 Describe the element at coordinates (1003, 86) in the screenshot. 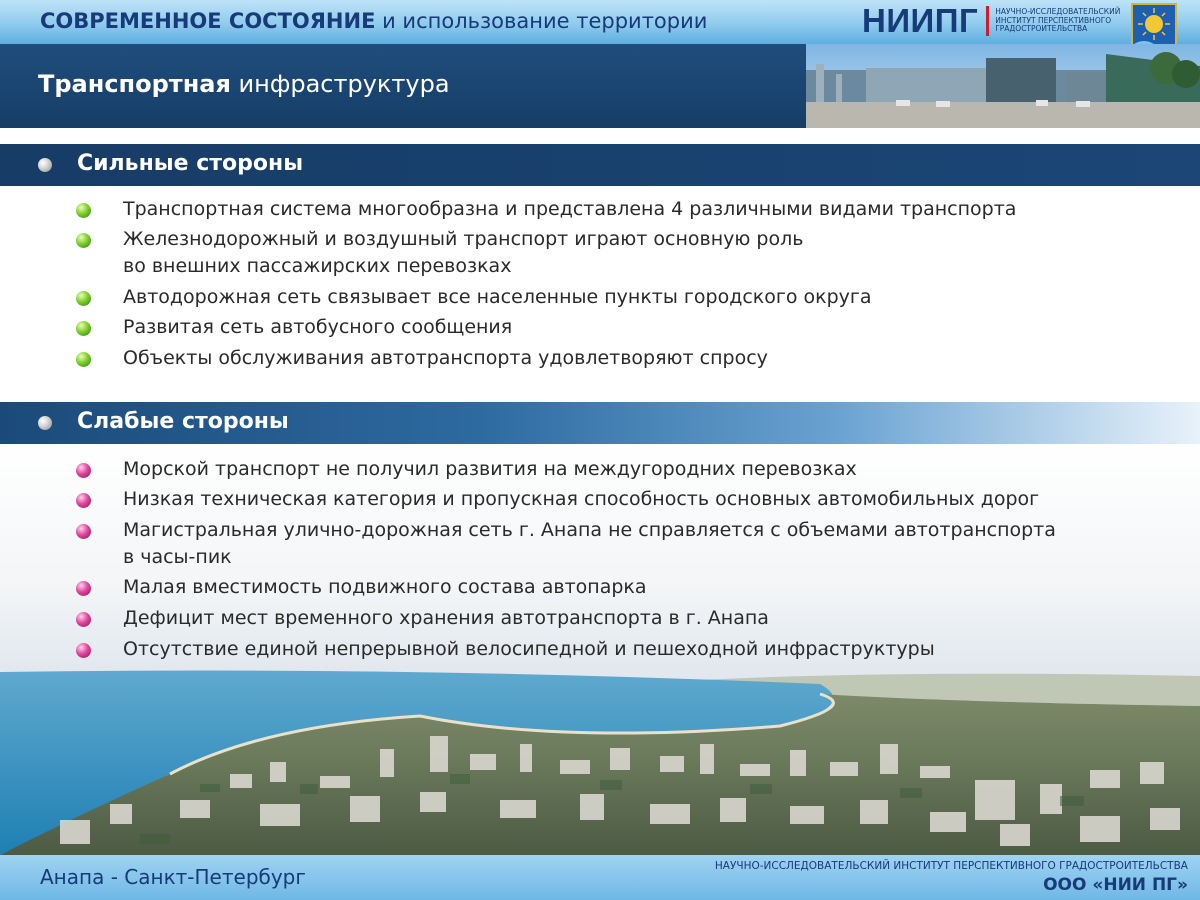

I see `airport-photo` at that location.